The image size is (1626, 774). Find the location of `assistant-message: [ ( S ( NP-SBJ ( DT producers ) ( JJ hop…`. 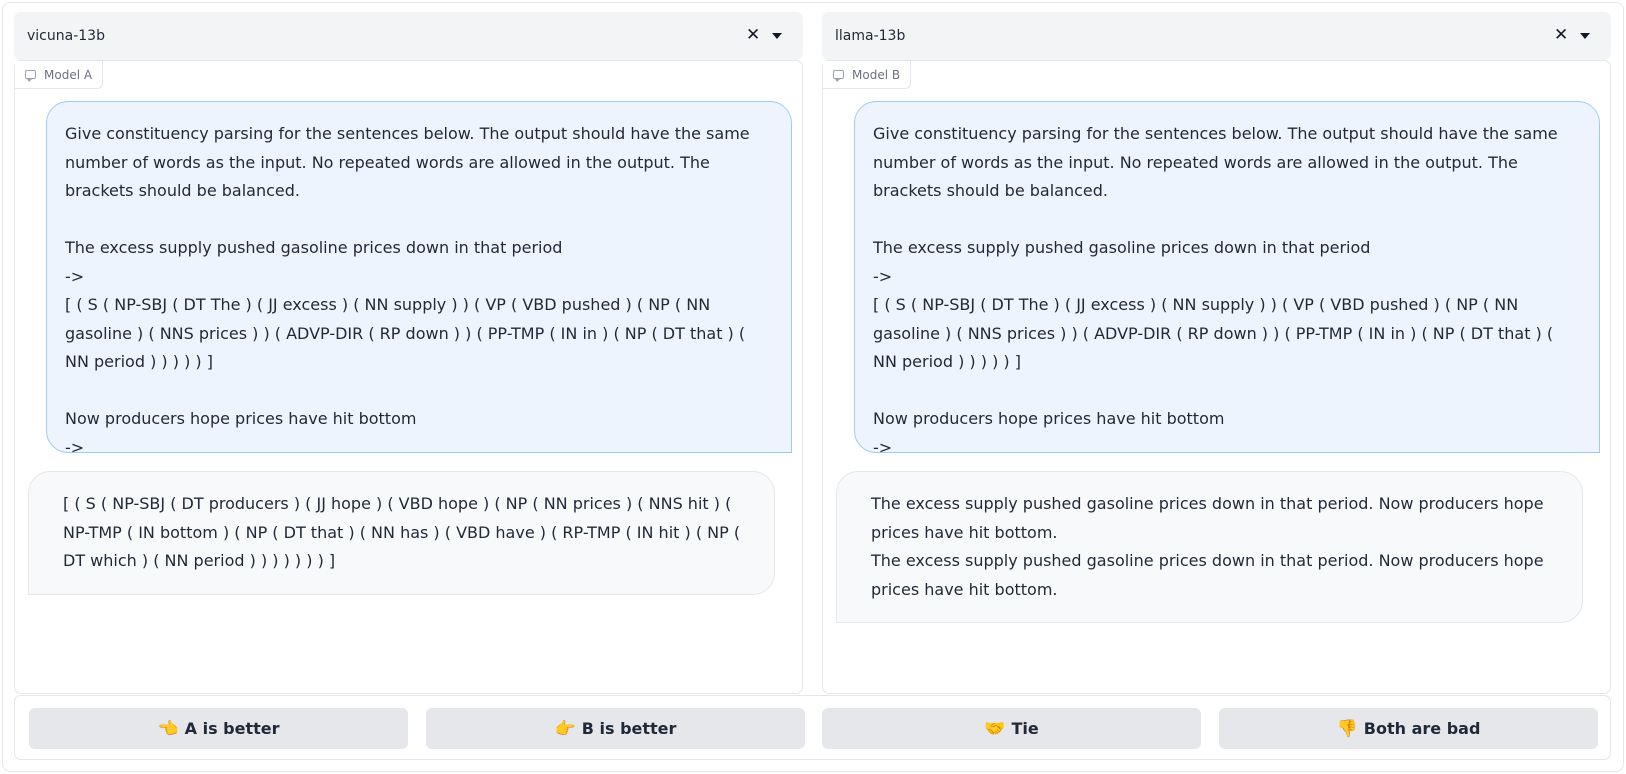

assistant-message: [ ( S ( NP-SBJ ( DT producers ) ( JJ hop… is located at coordinates (401, 533).